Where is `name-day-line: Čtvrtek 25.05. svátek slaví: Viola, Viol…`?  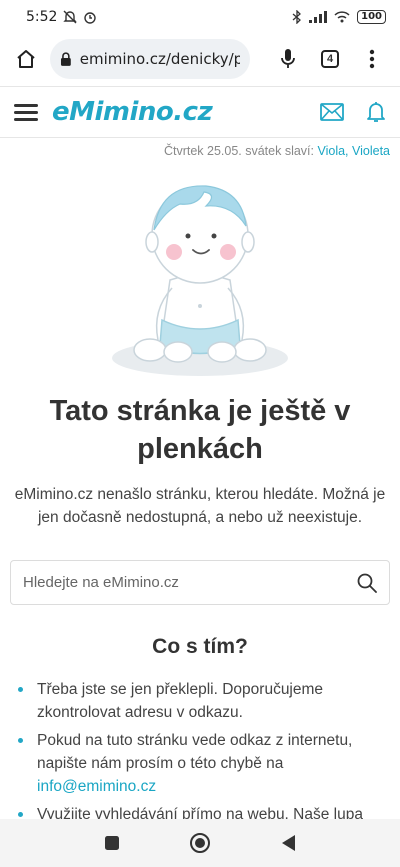 name-day-line: Čtvrtek 25.05. svátek slaví: Viola, Viol… is located at coordinates (277, 151).